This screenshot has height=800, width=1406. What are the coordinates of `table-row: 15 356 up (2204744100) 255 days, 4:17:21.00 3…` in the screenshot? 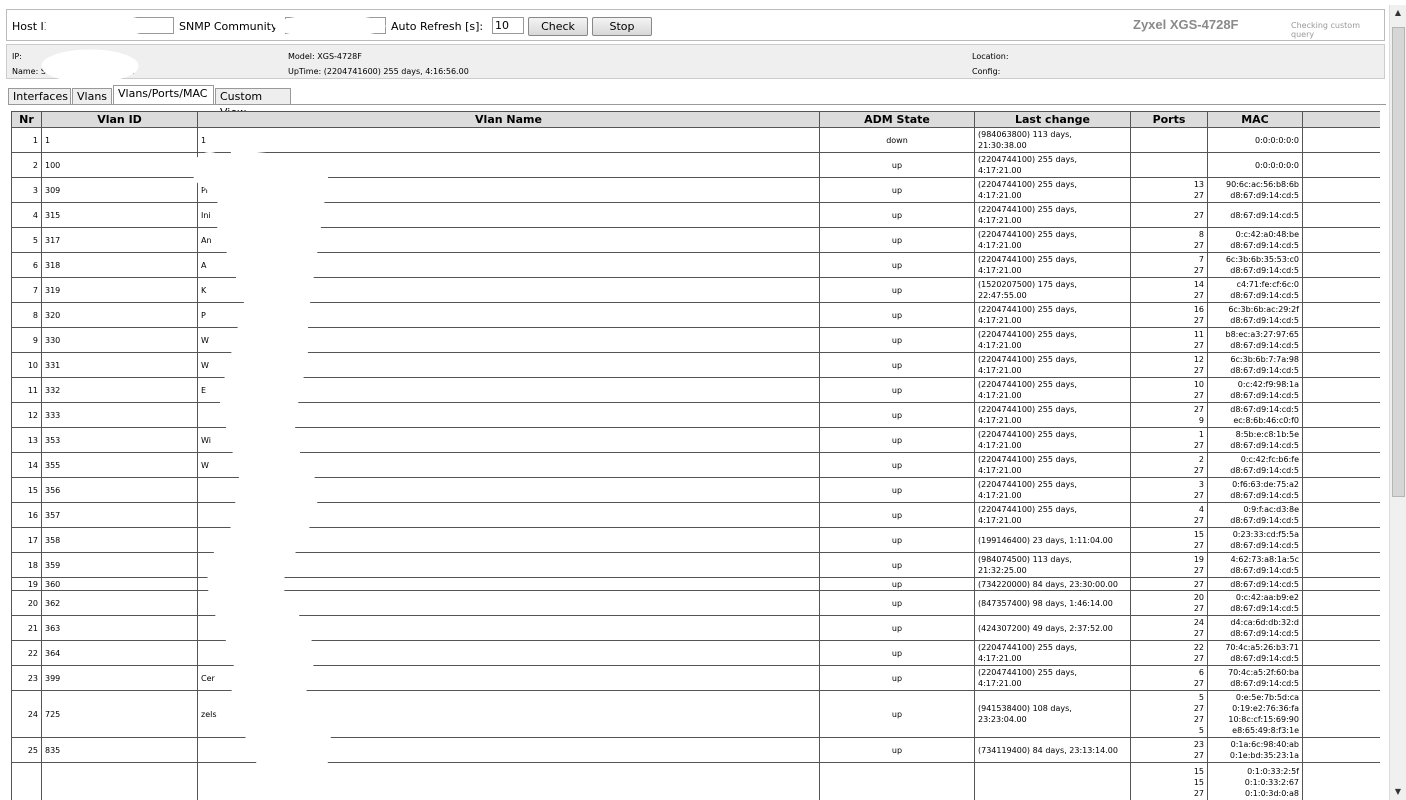 It's located at (695, 490).